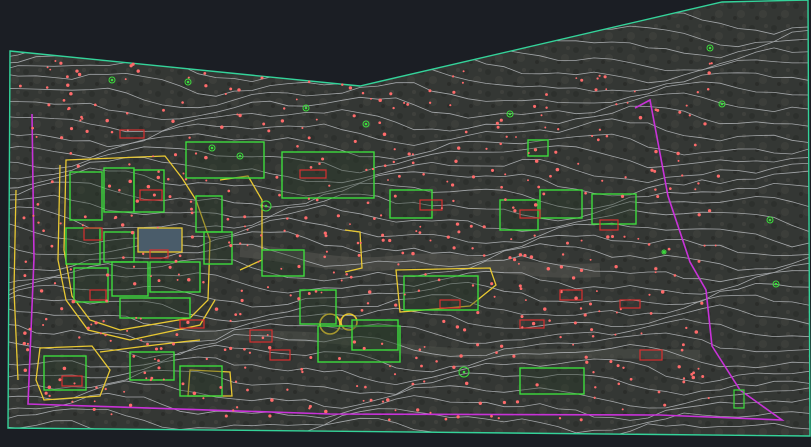  What do you see at coordinates (160, 240) in the screenshot?
I see `pool-outline` at bounding box center [160, 240].